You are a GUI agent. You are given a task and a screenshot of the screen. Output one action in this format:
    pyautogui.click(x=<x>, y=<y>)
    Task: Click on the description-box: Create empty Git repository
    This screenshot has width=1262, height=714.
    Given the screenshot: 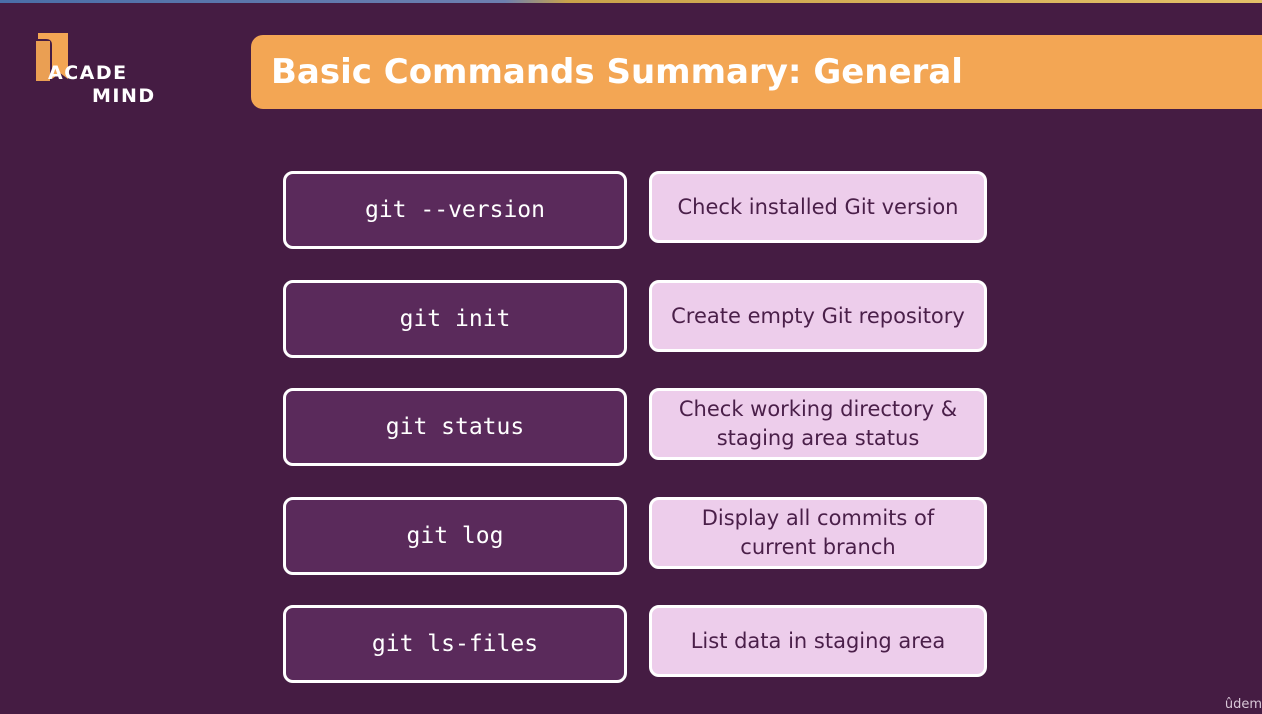 What is the action you would take?
    pyautogui.click(x=818, y=316)
    